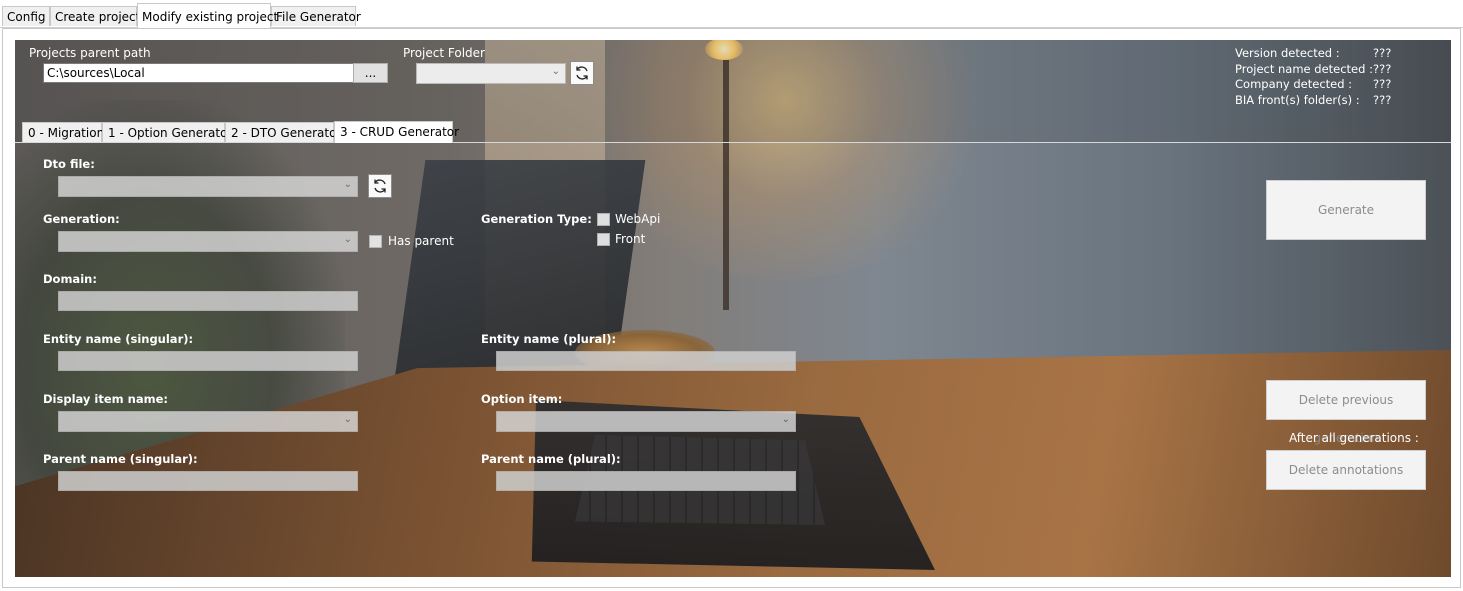 This screenshot has width=1463, height=591. Describe the element at coordinates (90, 53) in the screenshot. I see `parent-path-label: Projects parent path` at that location.